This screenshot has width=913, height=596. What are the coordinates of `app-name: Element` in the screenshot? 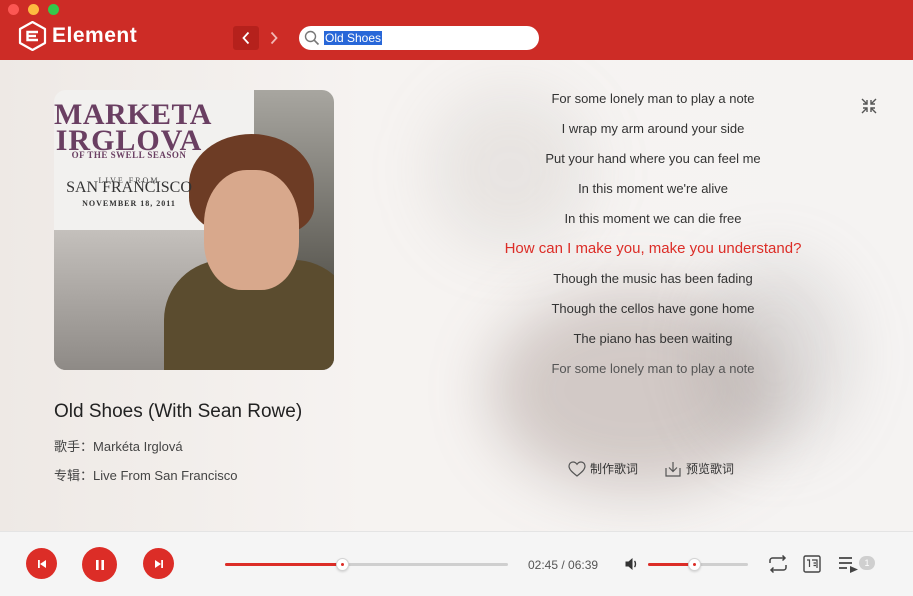 It's located at (95, 35).